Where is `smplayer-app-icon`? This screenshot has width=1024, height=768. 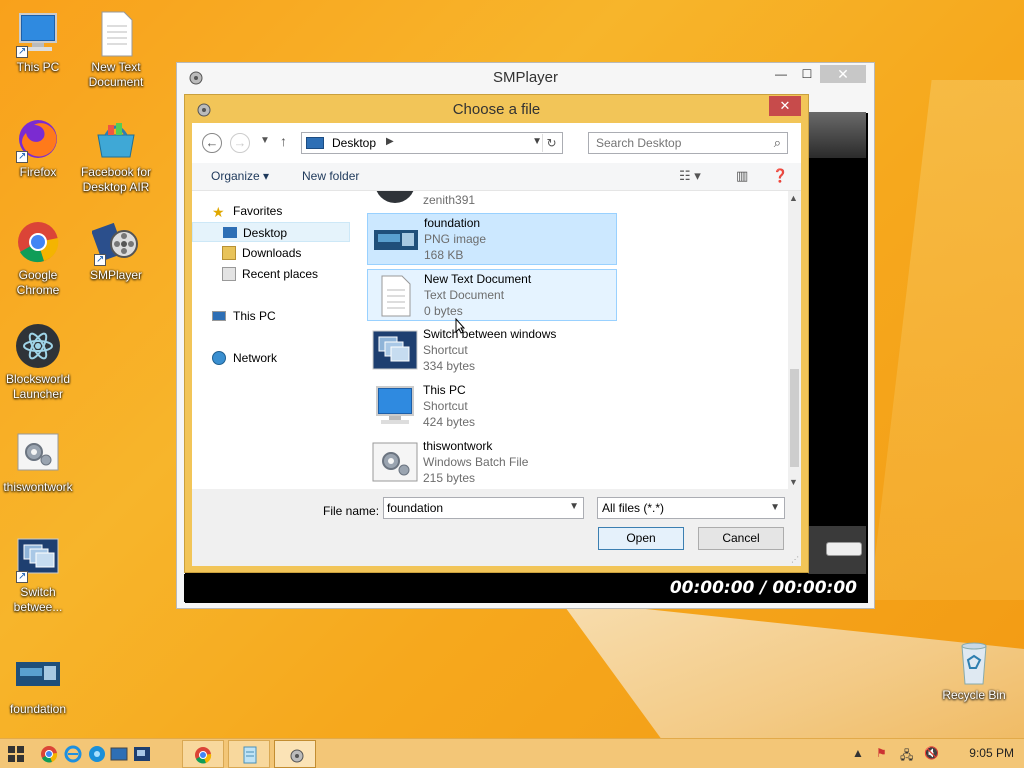
smplayer-app-icon is located at coordinates (297, 756).